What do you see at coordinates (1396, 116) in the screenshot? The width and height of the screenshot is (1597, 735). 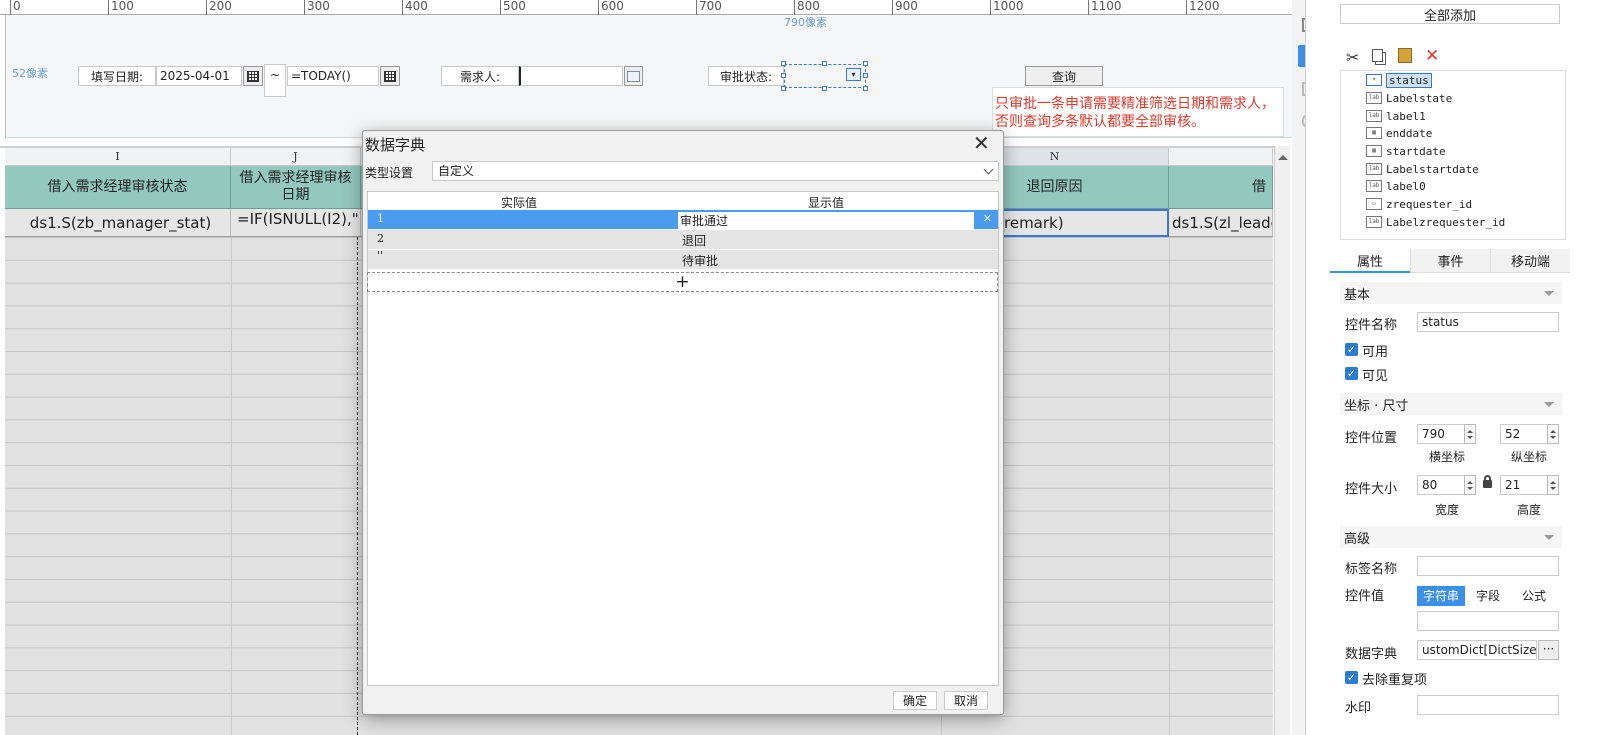 I see `tree-item: lab label1` at bounding box center [1396, 116].